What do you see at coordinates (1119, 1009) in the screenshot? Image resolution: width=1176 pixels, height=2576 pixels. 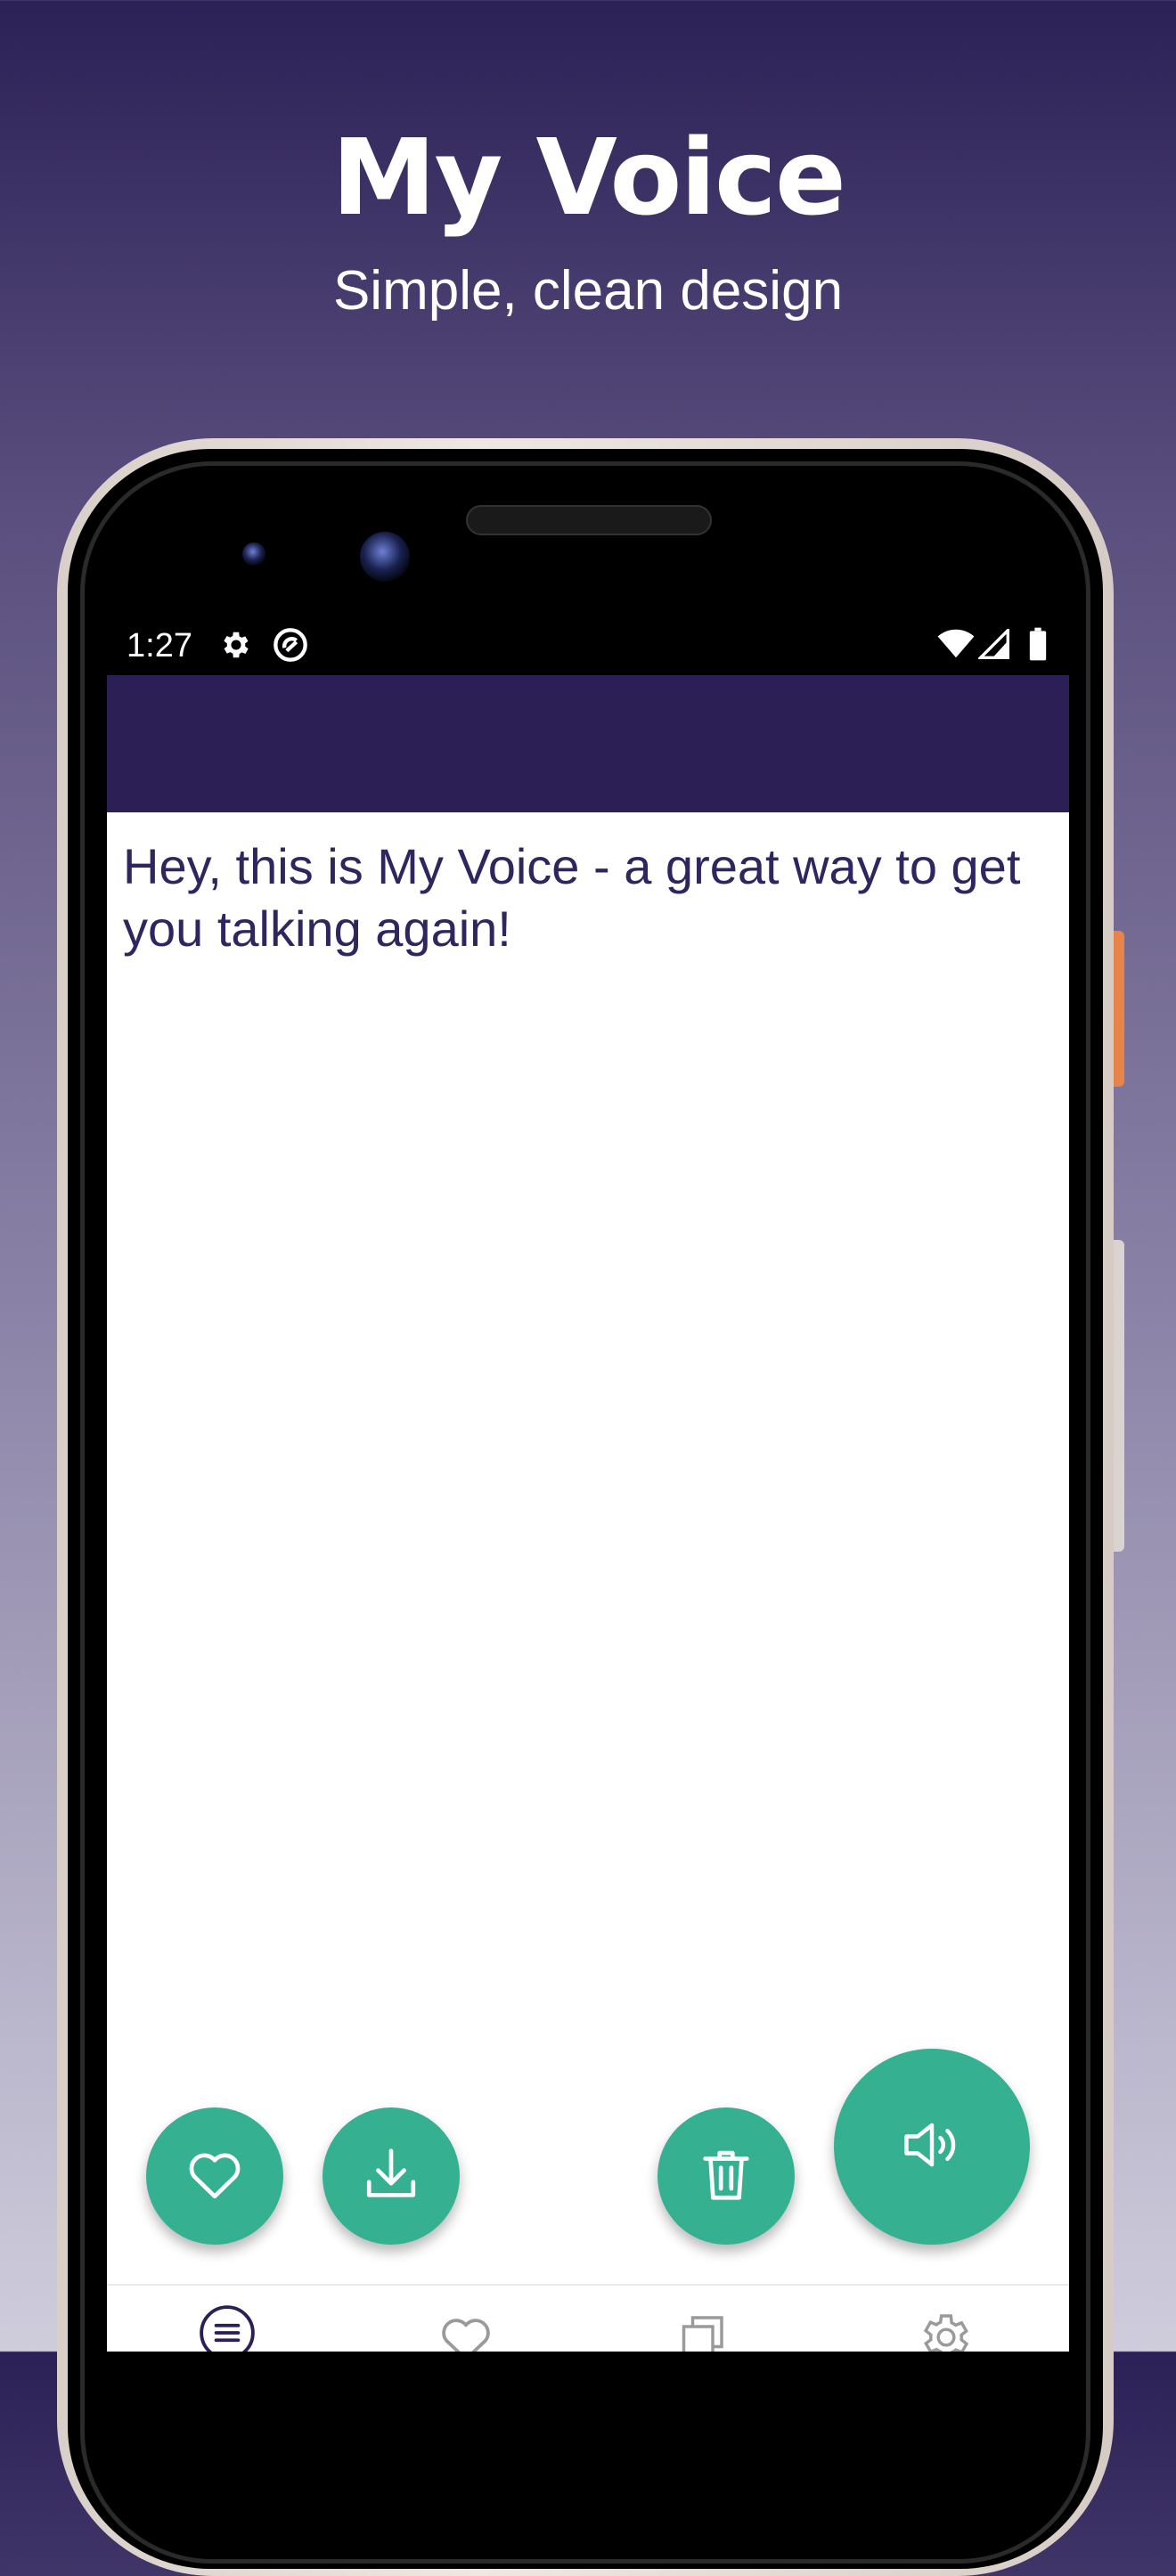 I see `device-power-button` at bounding box center [1119, 1009].